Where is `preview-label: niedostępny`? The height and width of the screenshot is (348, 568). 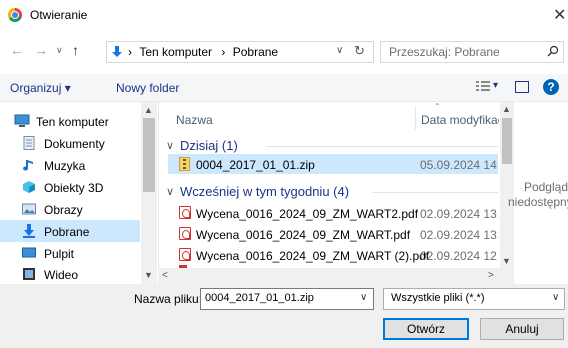 preview-label: niedostępny is located at coordinates (538, 202).